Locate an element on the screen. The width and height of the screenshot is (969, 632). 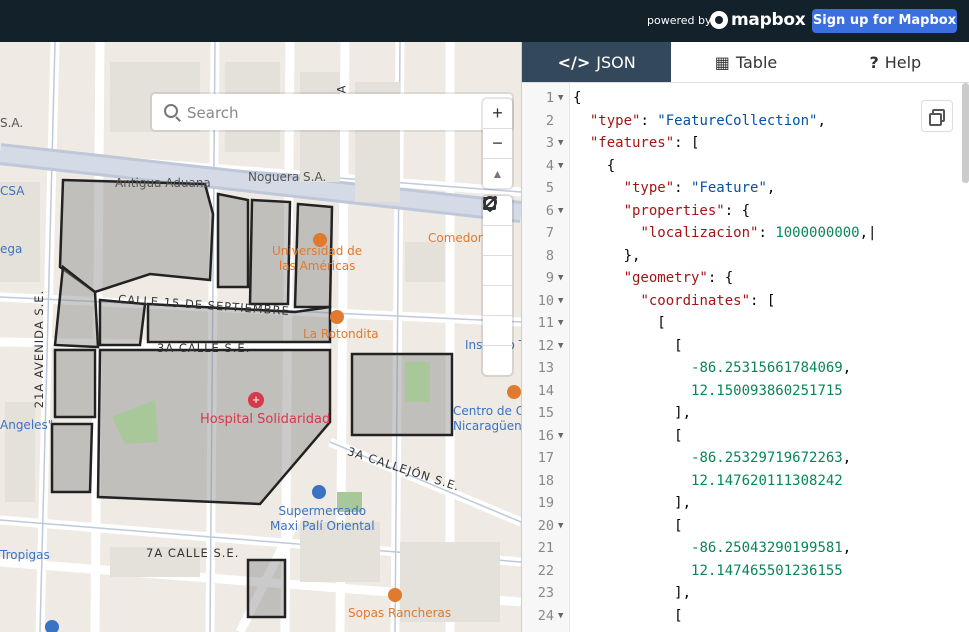
code-line: 19 ], is located at coordinates (745, 503).